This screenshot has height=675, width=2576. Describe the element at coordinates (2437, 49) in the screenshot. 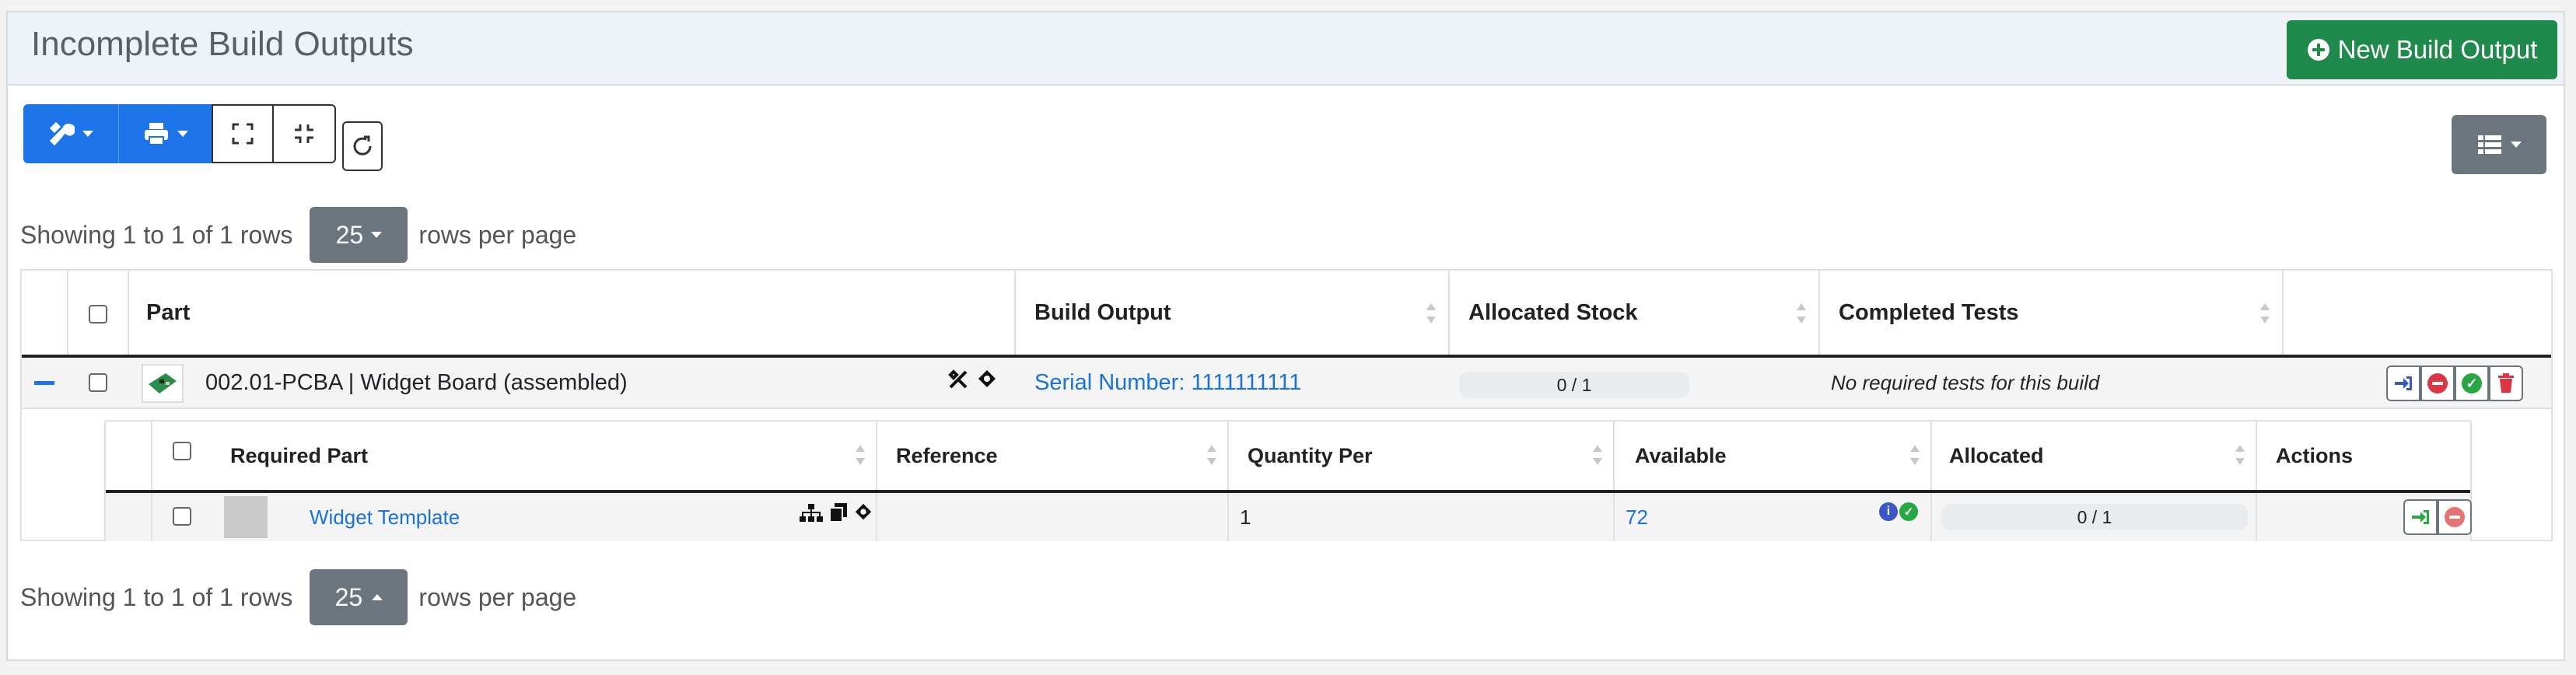

I see `new-build-output-label: New Build Output` at that location.